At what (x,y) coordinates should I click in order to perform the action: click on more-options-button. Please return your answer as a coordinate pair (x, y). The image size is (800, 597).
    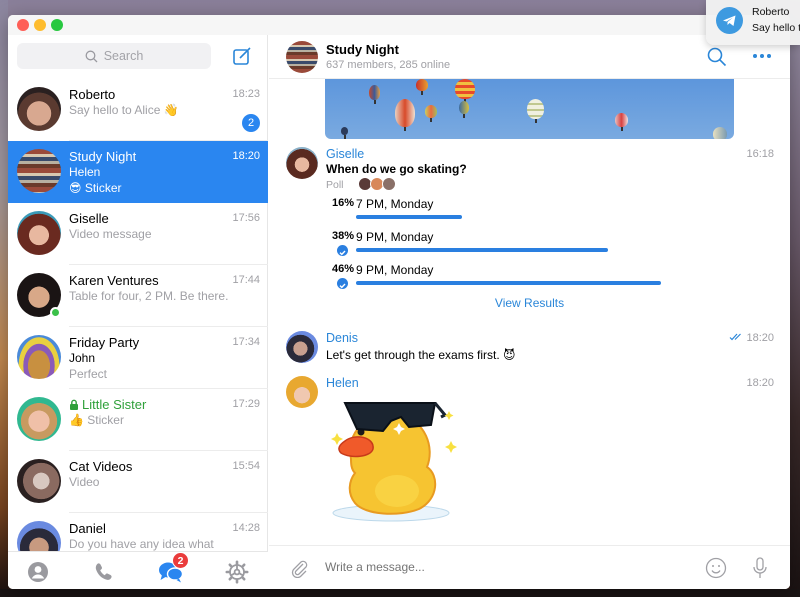
    Looking at the image, I should click on (762, 56).